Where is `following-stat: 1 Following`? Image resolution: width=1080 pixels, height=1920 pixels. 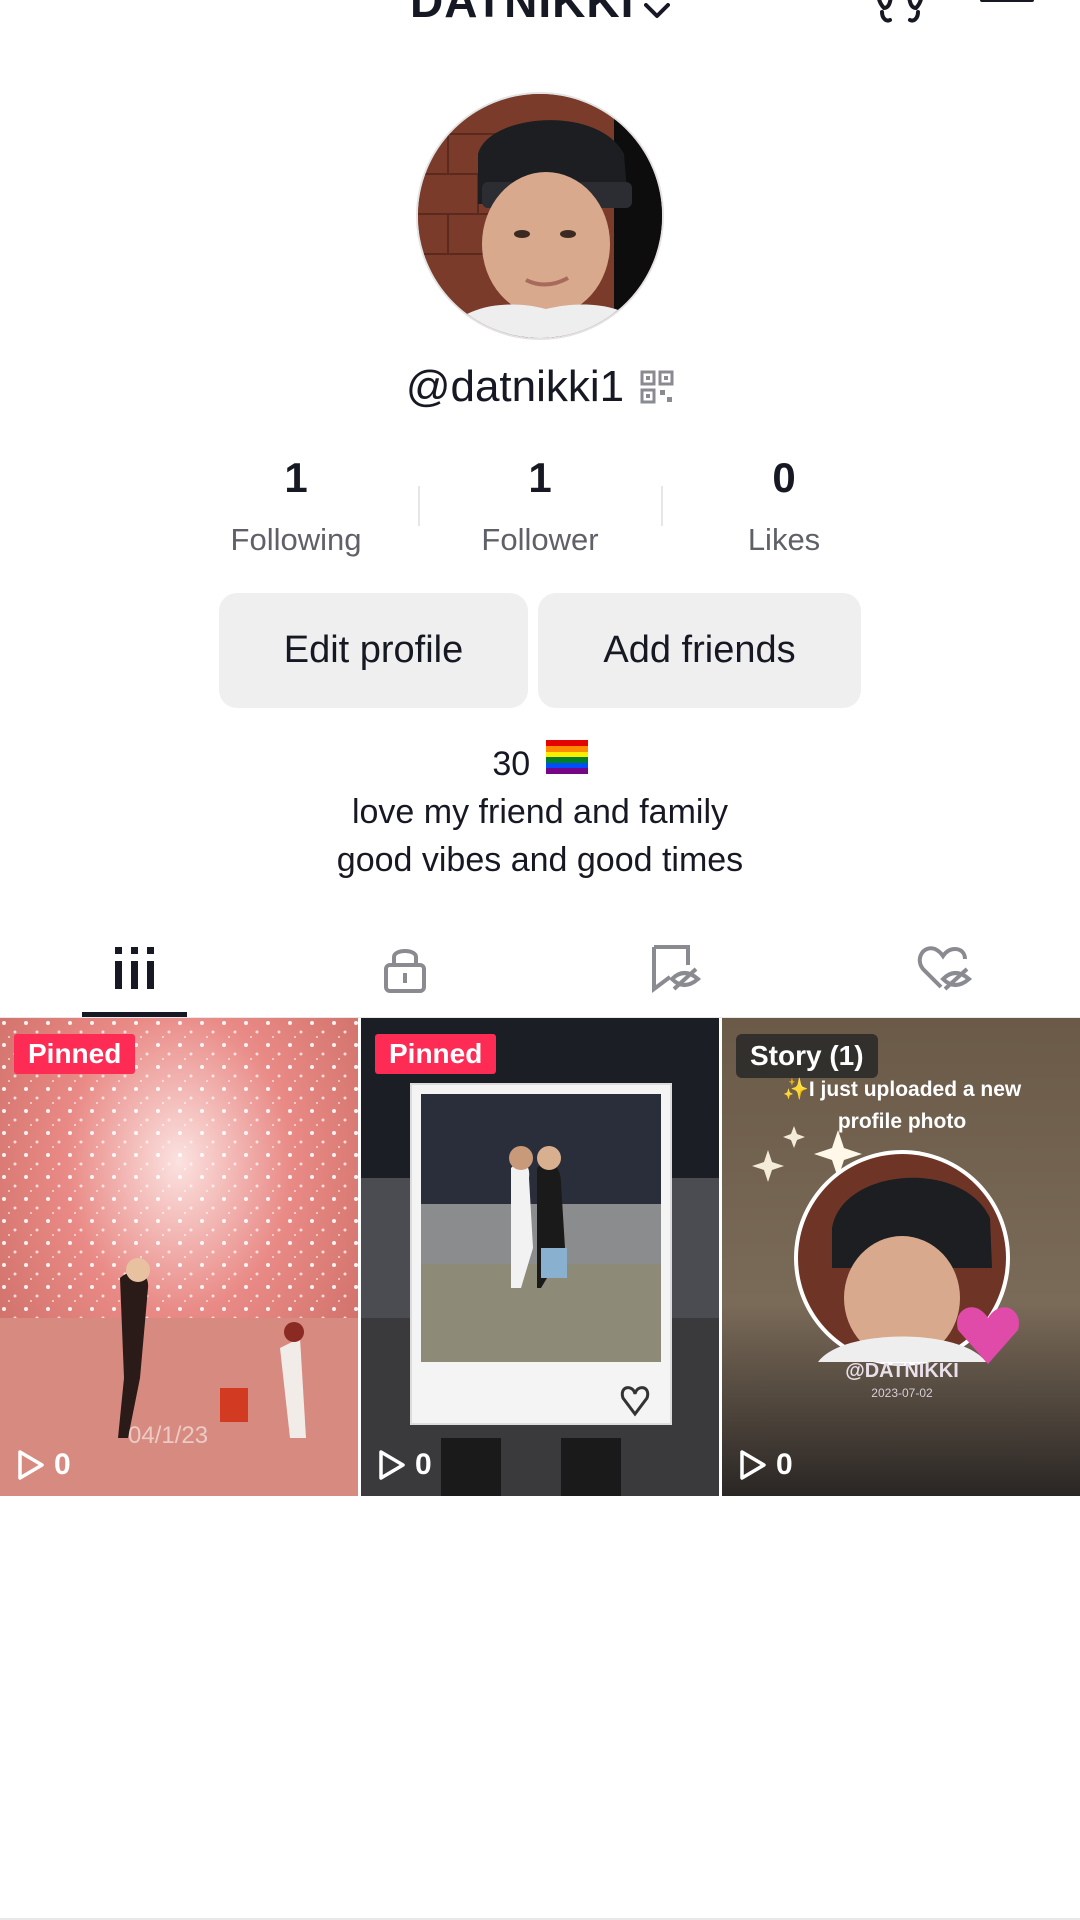
following-stat: 1 Following is located at coordinates (296, 506).